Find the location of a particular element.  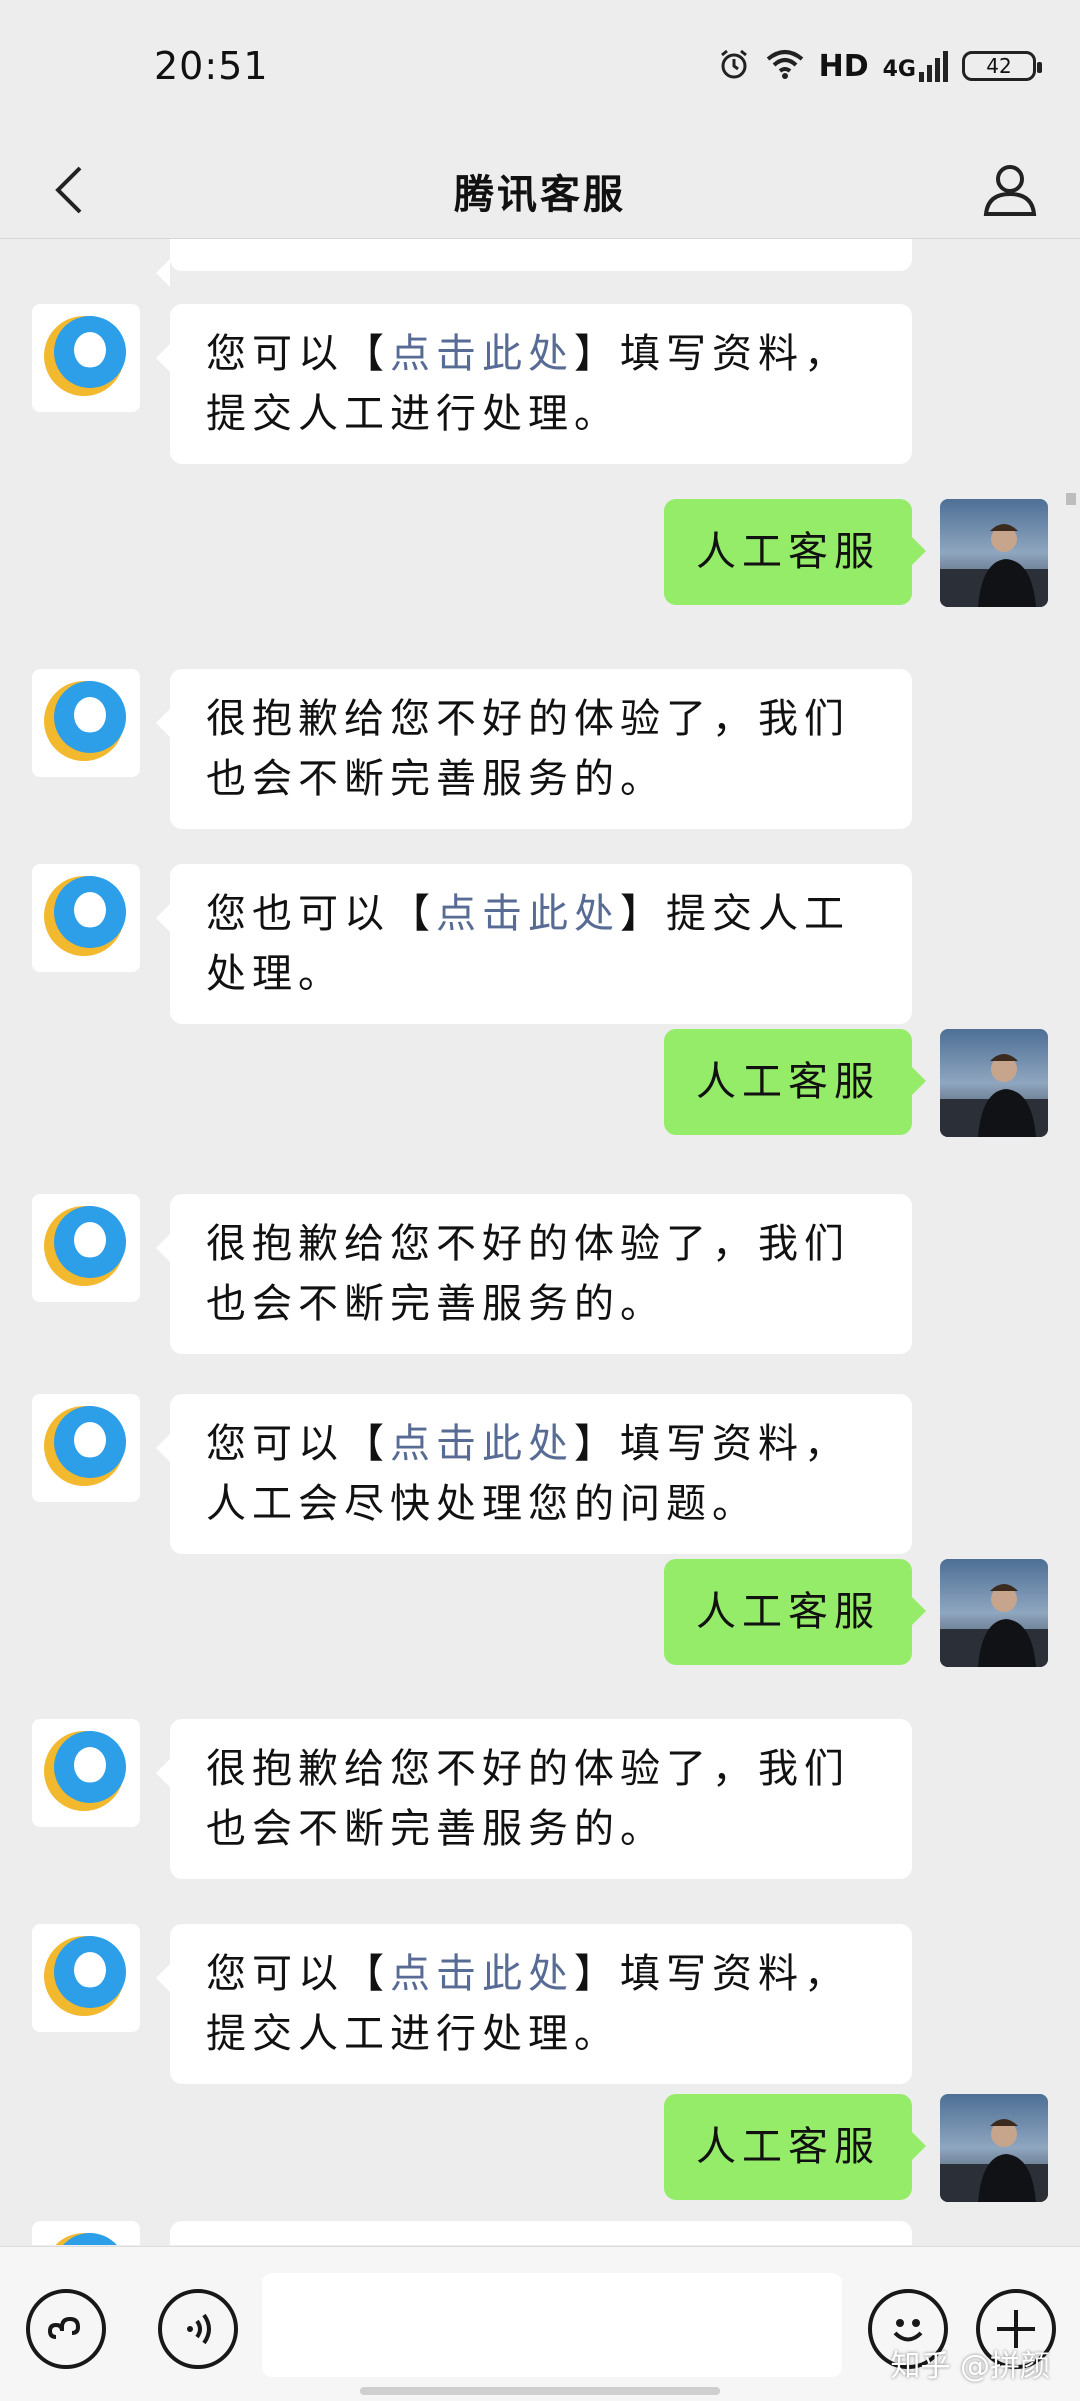

mini-program-icon is located at coordinates (64, 2327).